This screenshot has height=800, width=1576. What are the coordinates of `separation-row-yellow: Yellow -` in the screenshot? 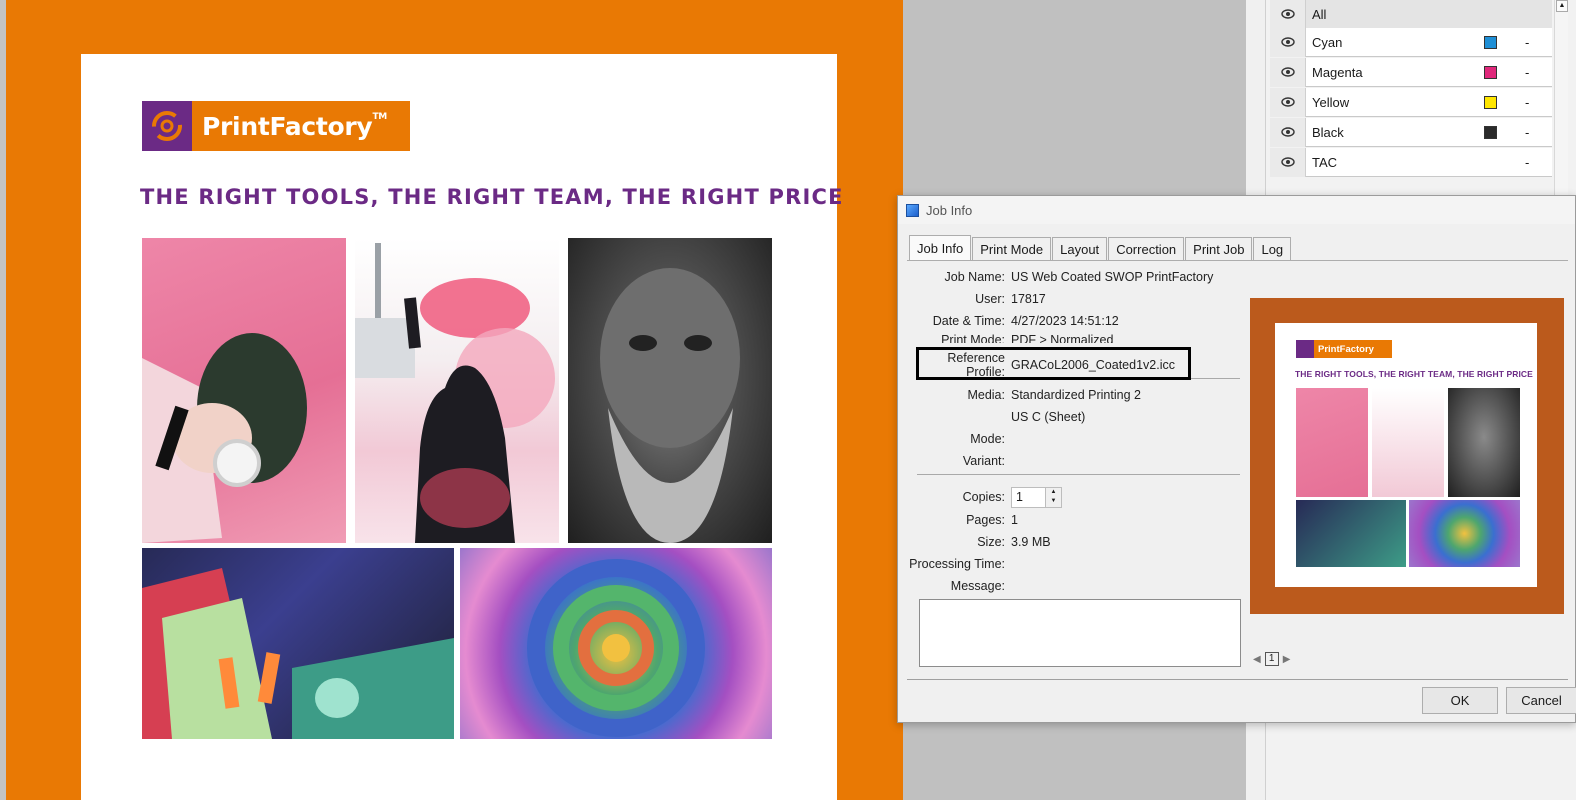 It's located at (1411, 102).